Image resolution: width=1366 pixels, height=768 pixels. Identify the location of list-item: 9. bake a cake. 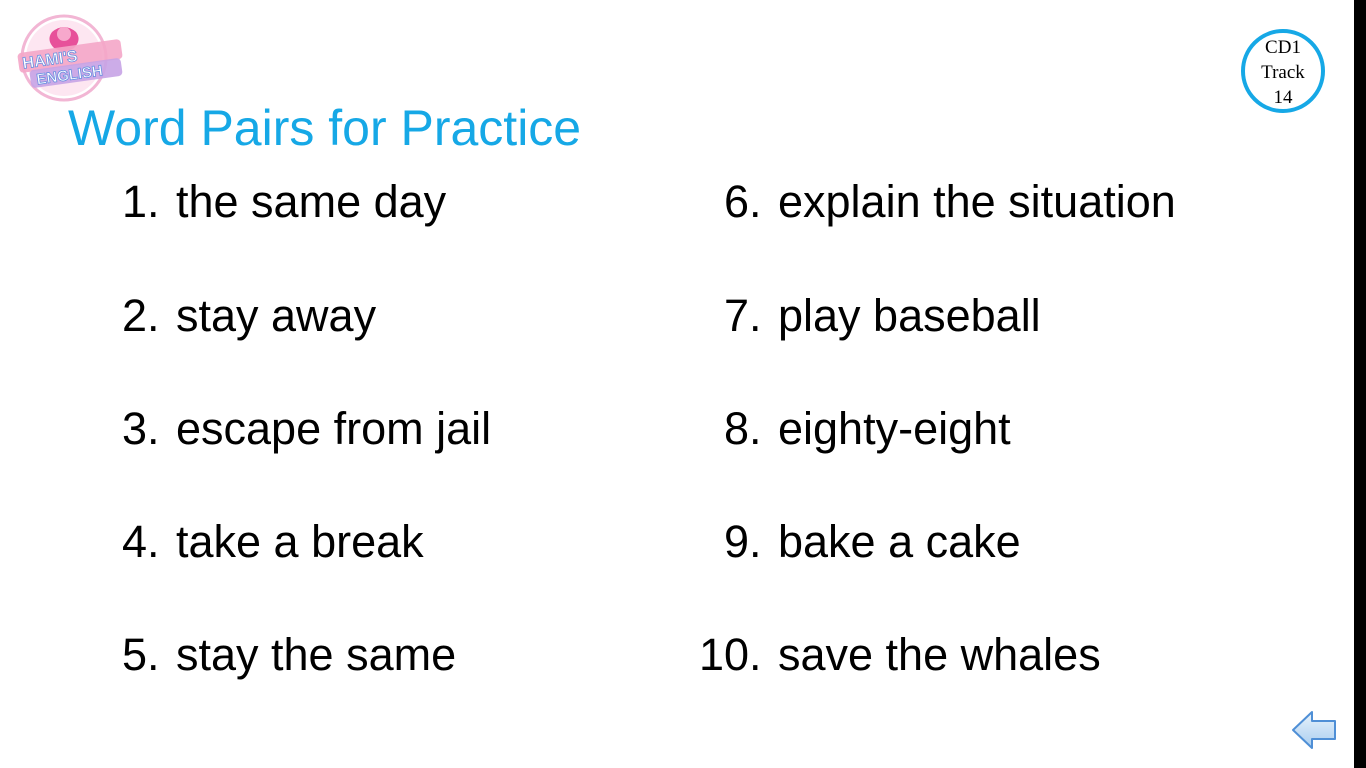
(650, 542).